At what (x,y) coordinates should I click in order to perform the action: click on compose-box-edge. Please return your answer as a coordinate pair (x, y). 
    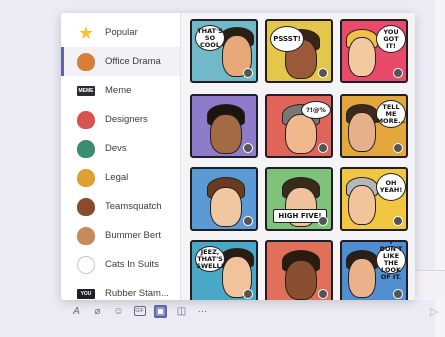
    Looking at the image, I should click on (428, 285).